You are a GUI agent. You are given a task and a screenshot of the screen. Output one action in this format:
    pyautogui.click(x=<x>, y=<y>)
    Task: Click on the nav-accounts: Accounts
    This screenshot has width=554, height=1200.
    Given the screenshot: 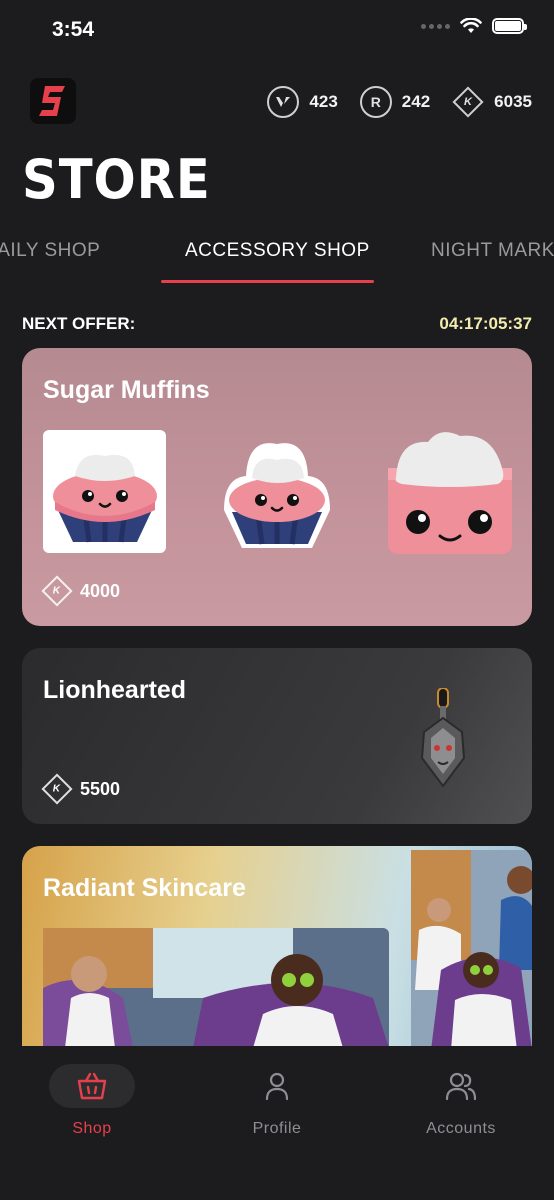 What is the action you would take?
    pyautogui.click(x=461, y=1101)
    